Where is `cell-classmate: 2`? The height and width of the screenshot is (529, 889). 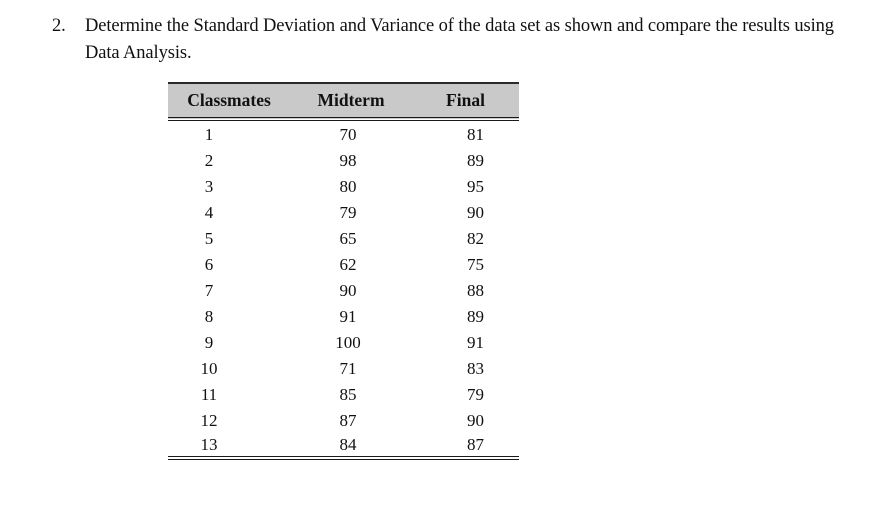
cell-classmate: 2 is located at coordinates (209, 160).